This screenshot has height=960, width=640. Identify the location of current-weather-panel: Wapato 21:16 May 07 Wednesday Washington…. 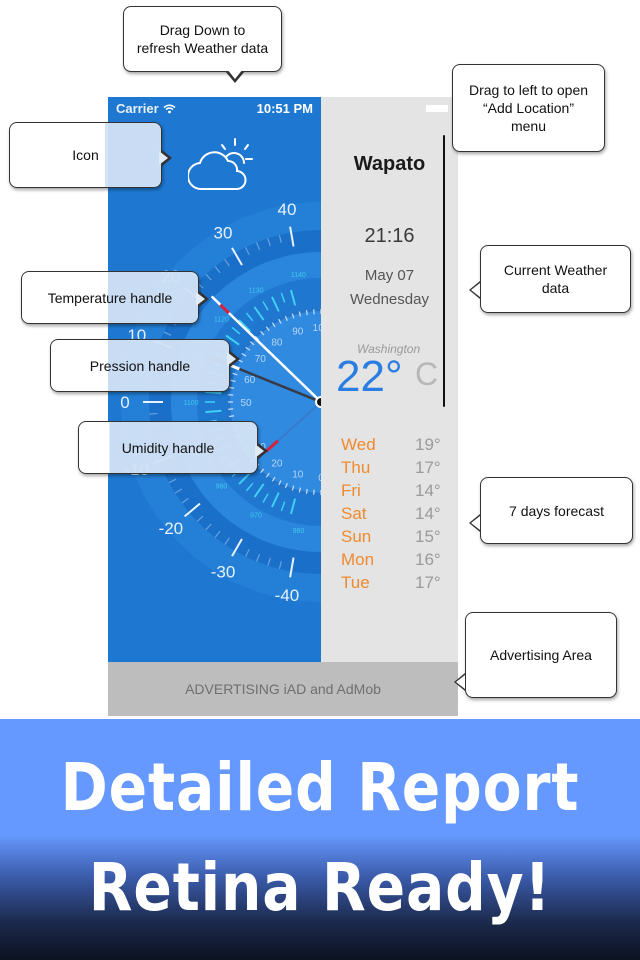
(389, 379).